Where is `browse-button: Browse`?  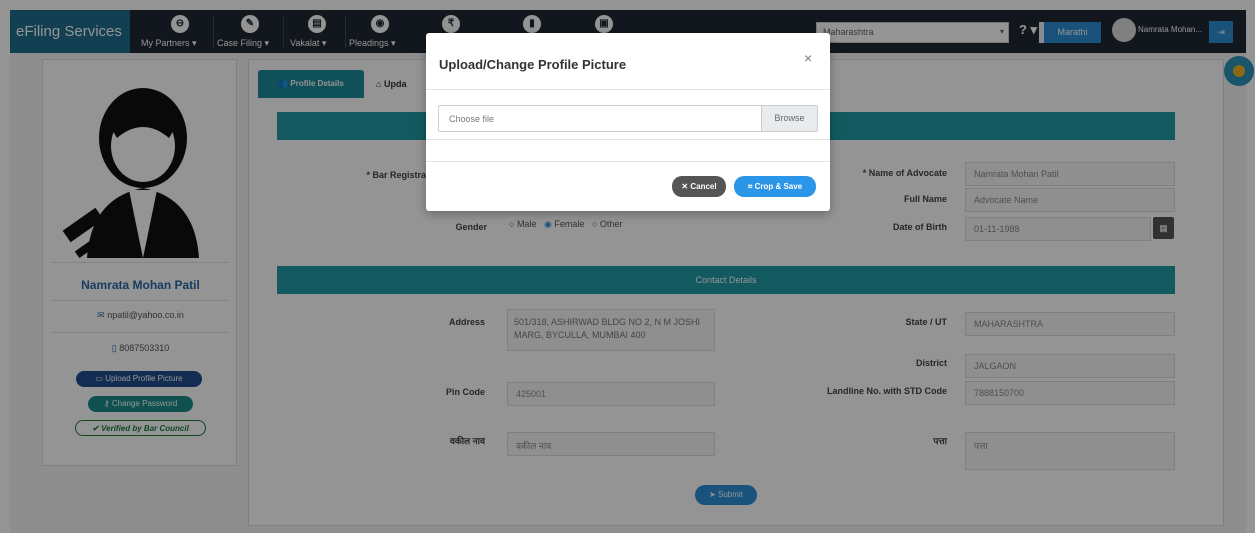
browse-button: Browse is located at coordinates (789, 118).